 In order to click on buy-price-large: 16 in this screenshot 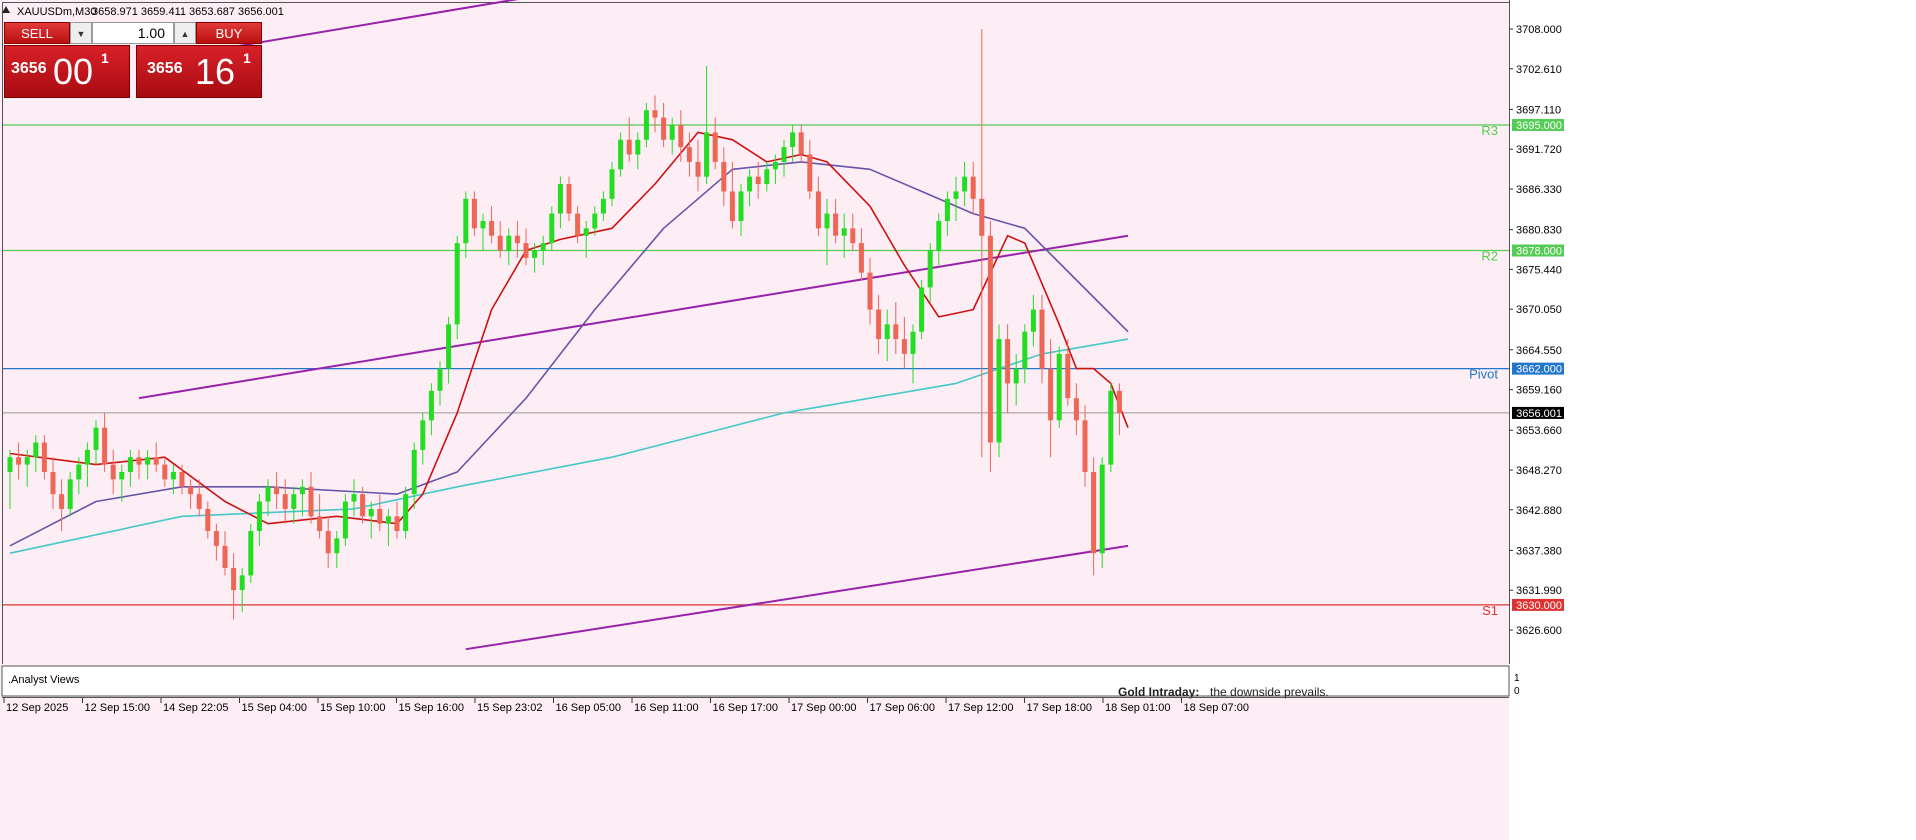, I will do `click(215, 71)`.